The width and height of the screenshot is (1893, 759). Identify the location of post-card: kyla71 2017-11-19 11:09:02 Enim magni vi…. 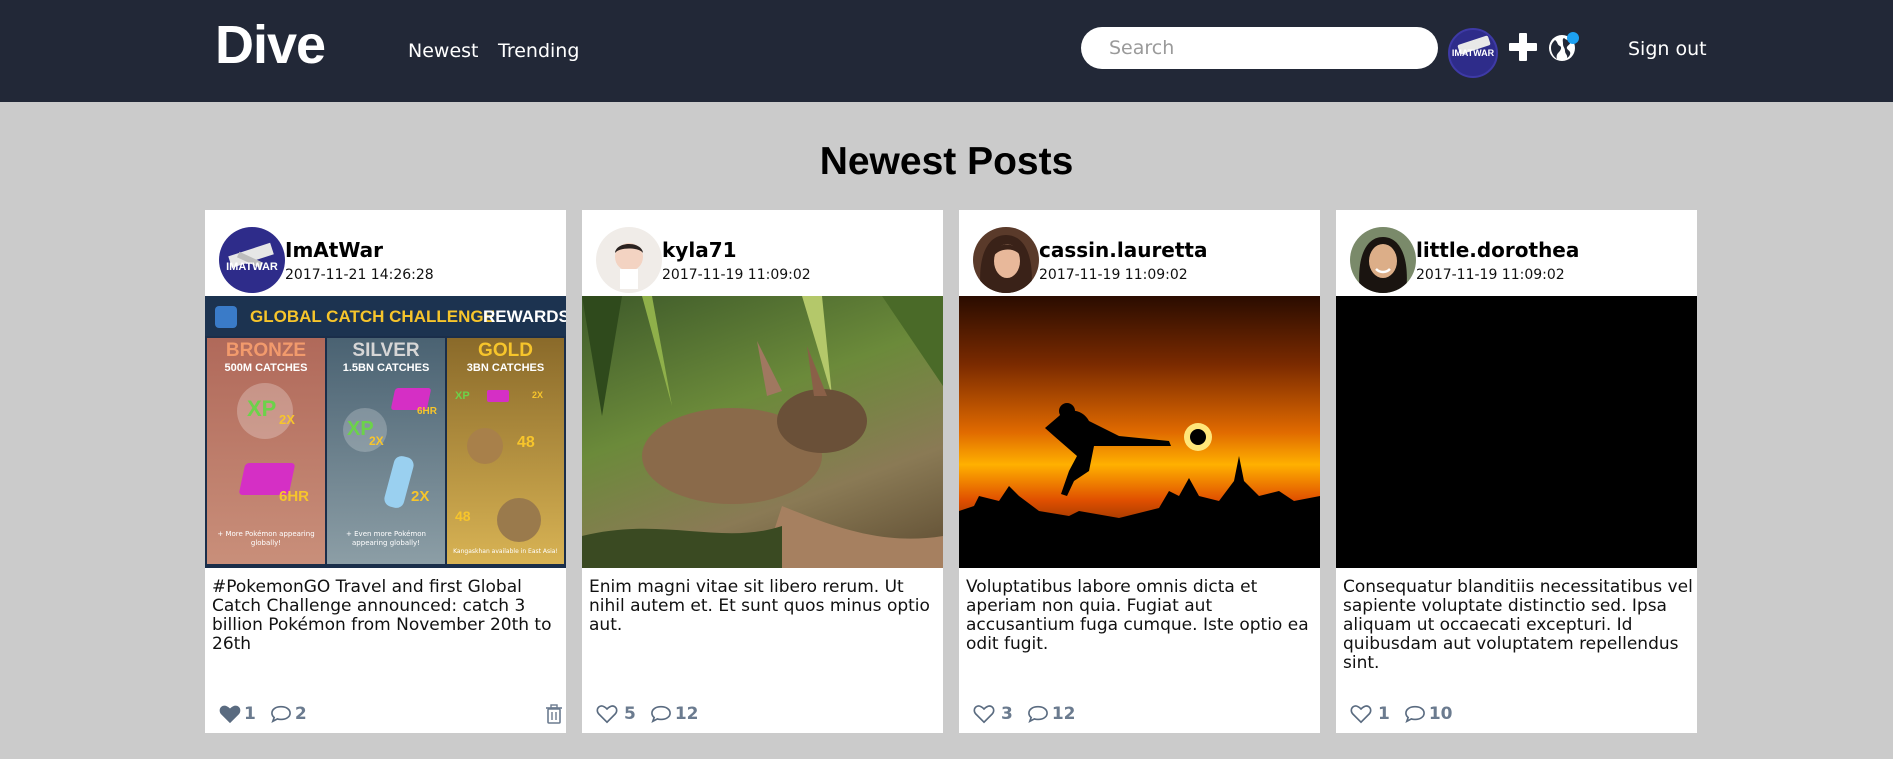
(762, 471).